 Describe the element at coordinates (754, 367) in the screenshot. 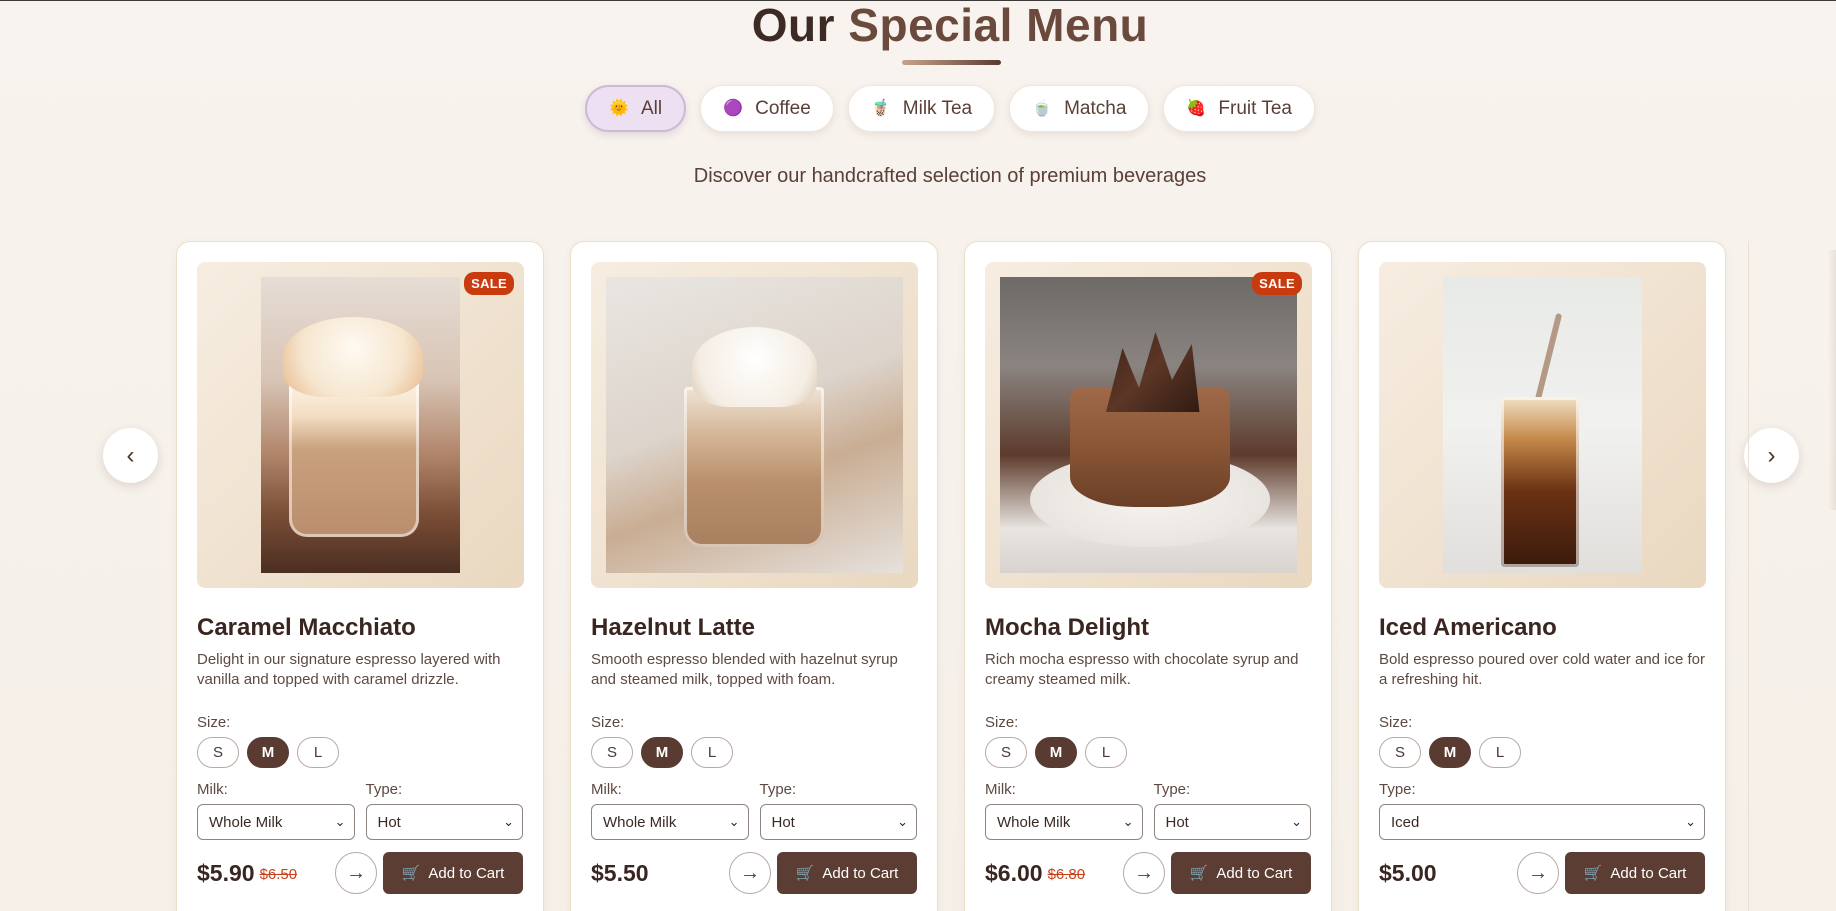

I see `whipped-cream-illustration` at that location.